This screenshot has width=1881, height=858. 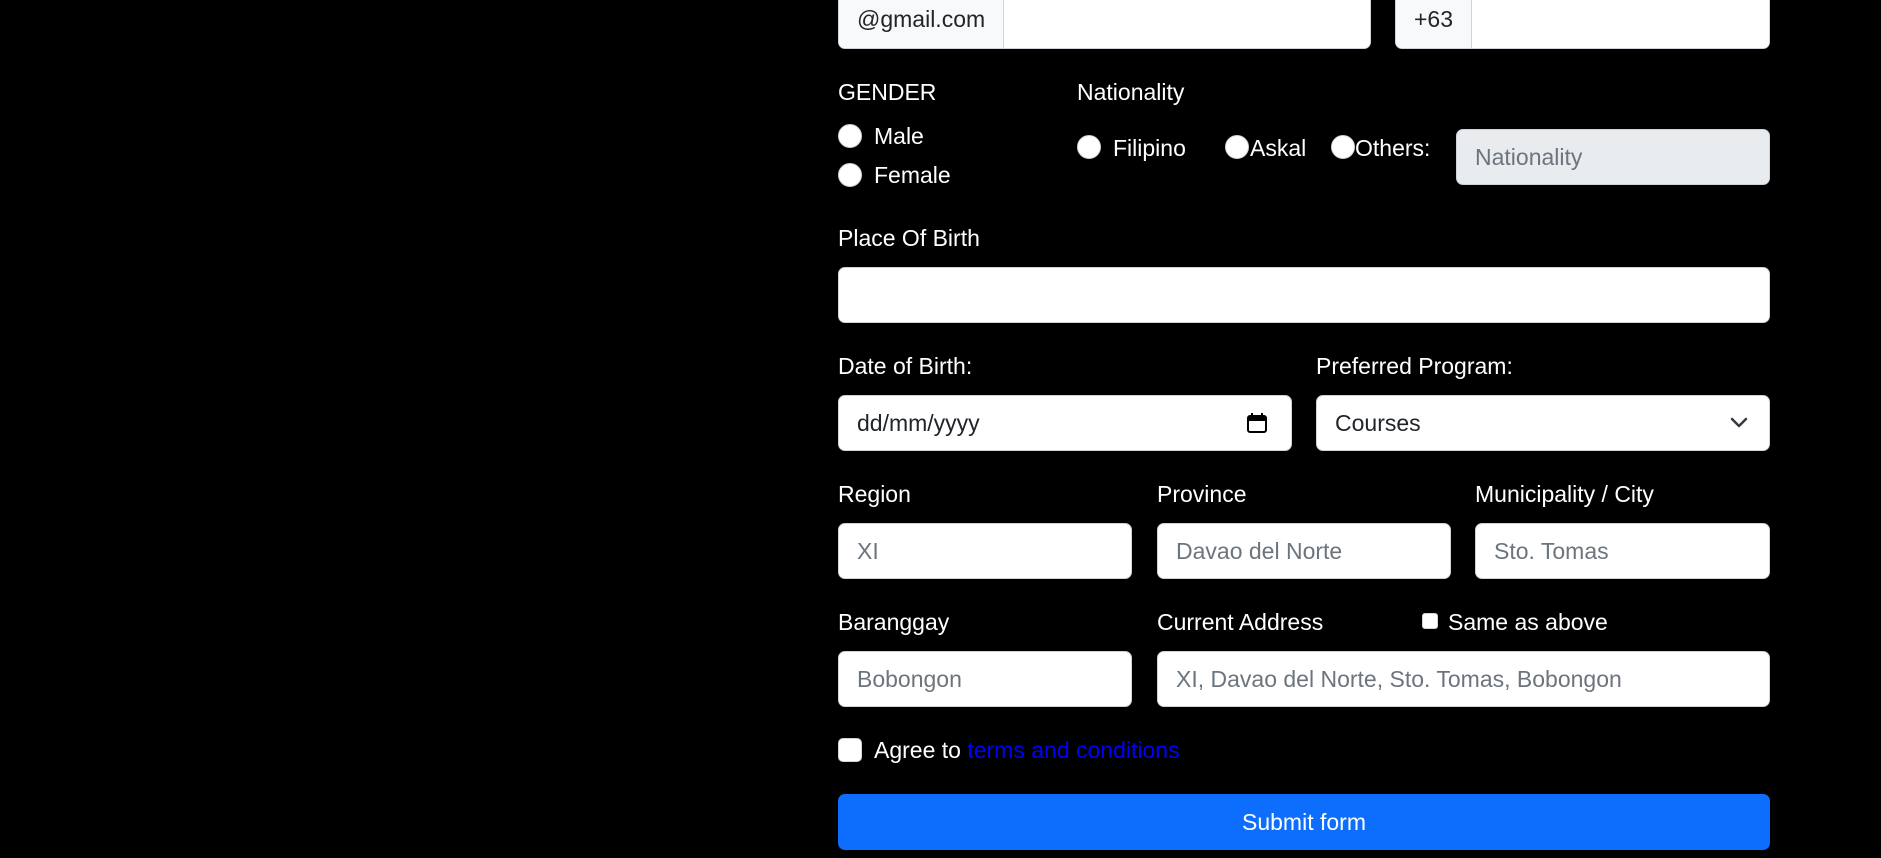 I want to click on nationality-askal-radio, so click(x=1237, y=147).